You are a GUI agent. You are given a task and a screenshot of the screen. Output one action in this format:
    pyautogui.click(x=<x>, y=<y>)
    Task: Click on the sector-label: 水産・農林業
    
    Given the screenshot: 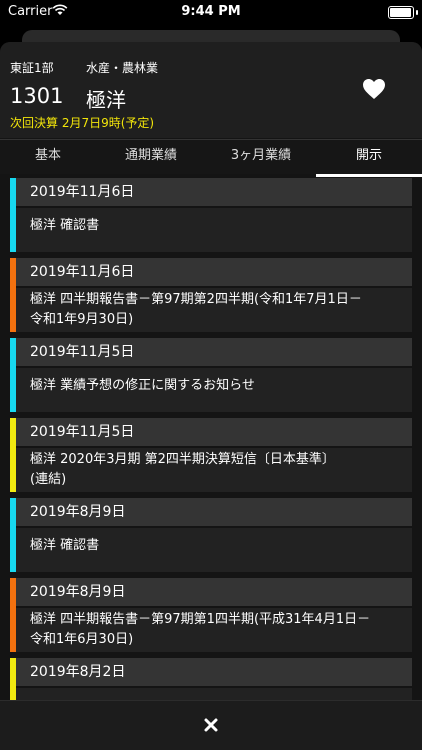 What is the action you would take?
    pyautogui.click(x=122, y=68)
    